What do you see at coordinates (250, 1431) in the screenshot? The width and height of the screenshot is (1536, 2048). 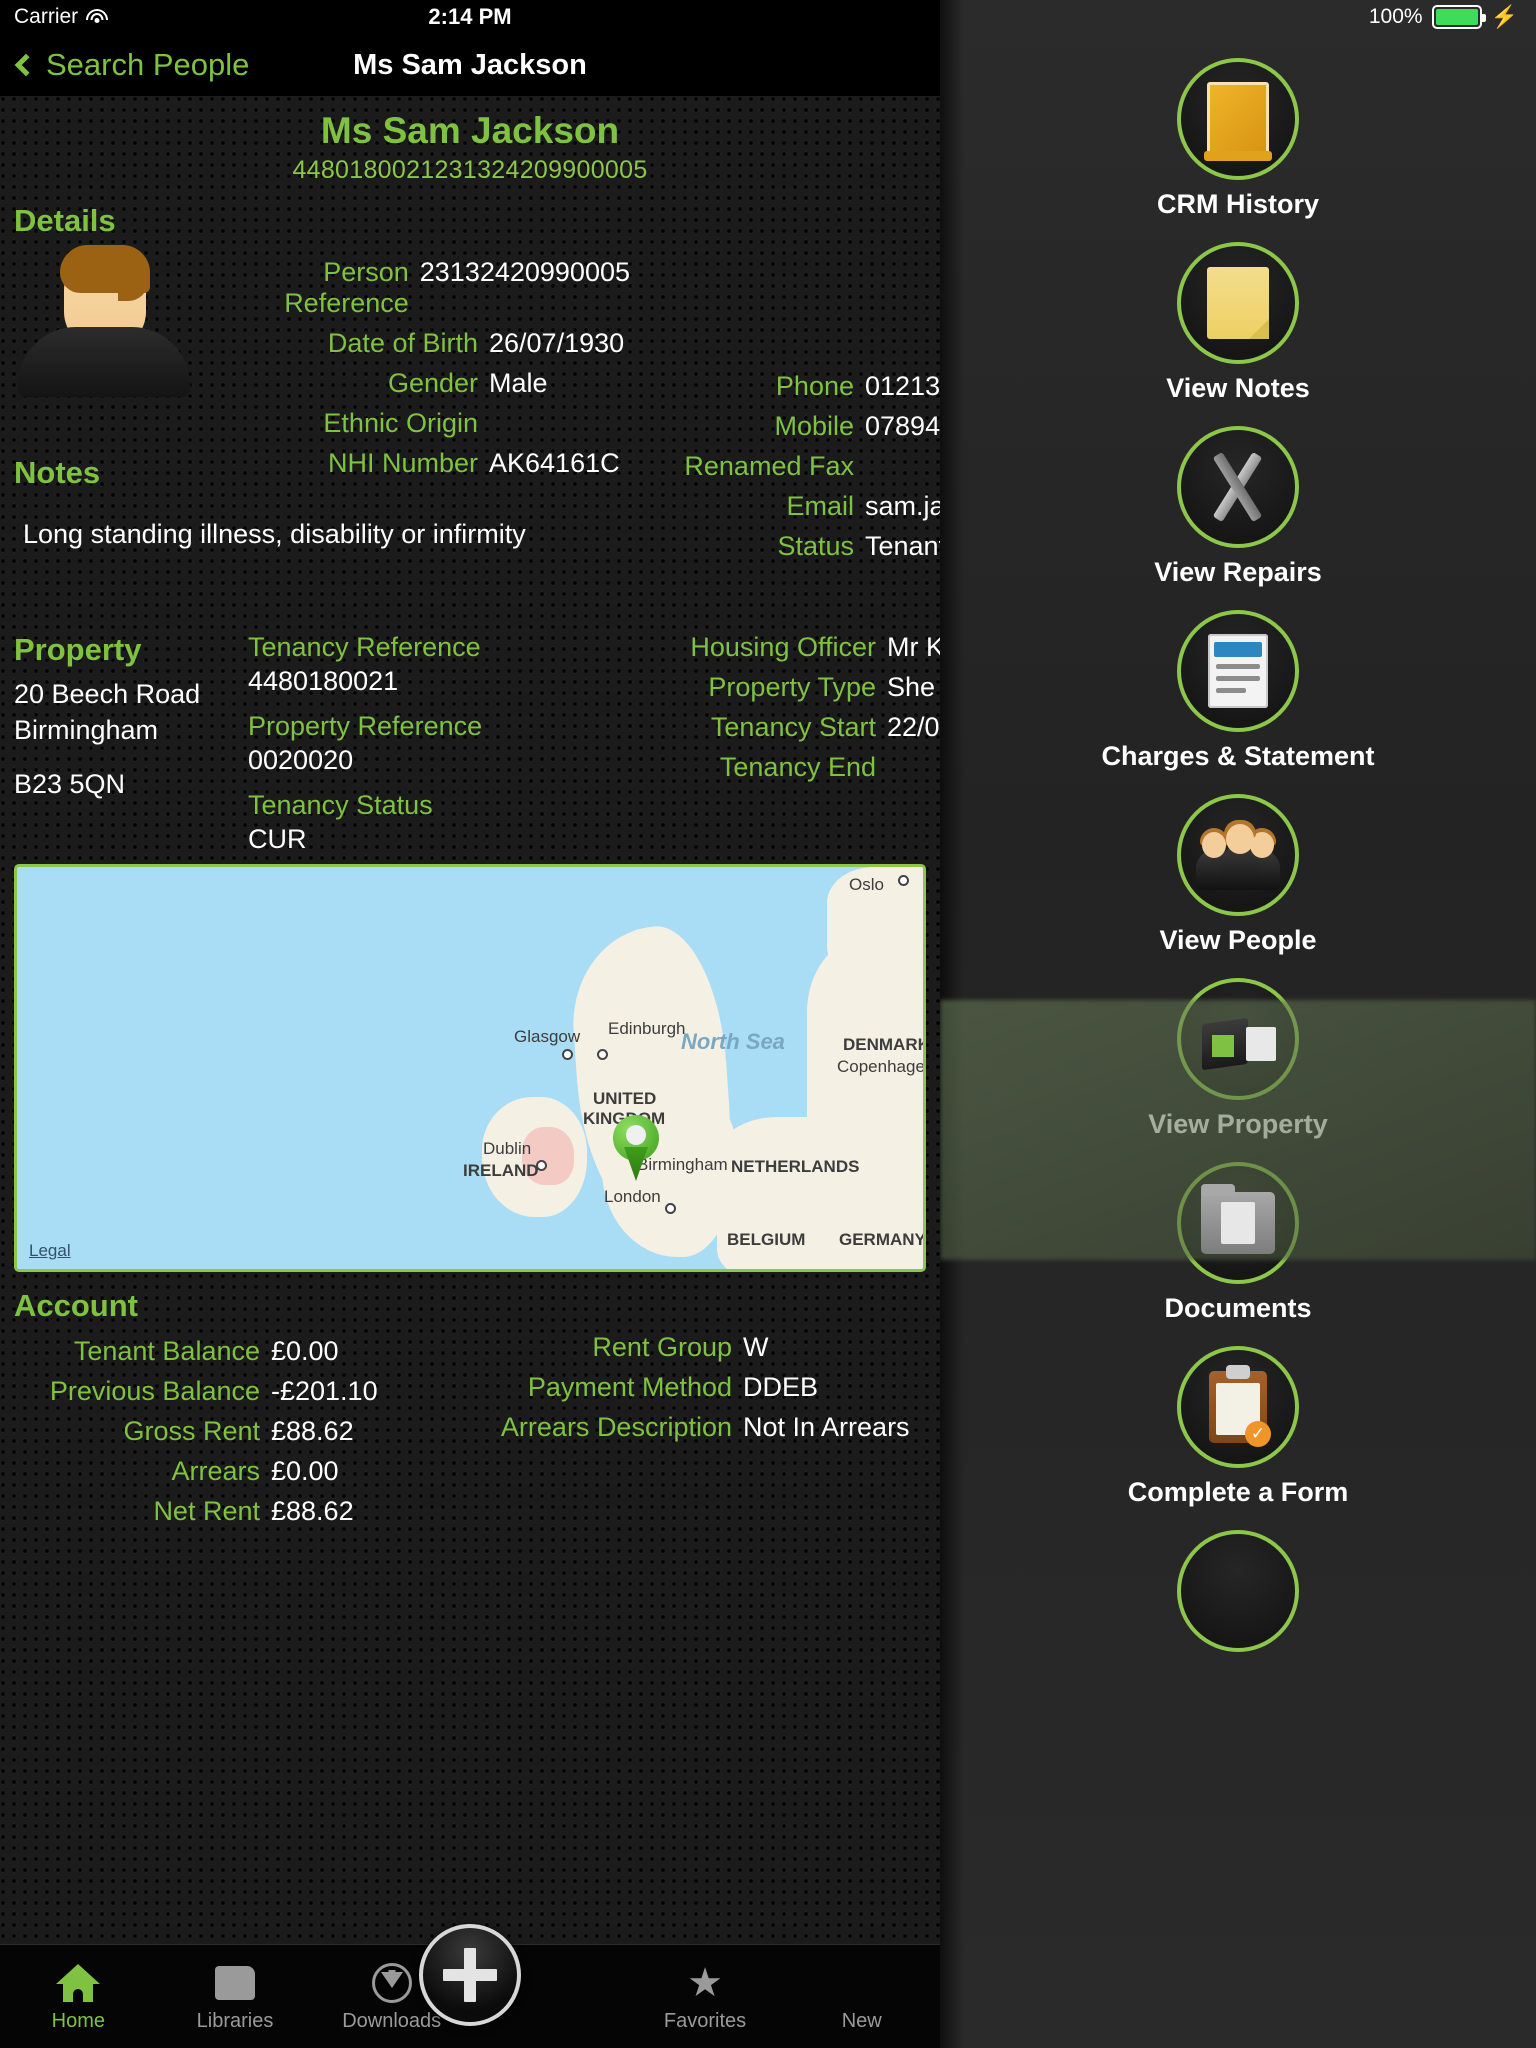 I see `account-row: Gross Rent £88.62` at bounding box center [250, 1431].